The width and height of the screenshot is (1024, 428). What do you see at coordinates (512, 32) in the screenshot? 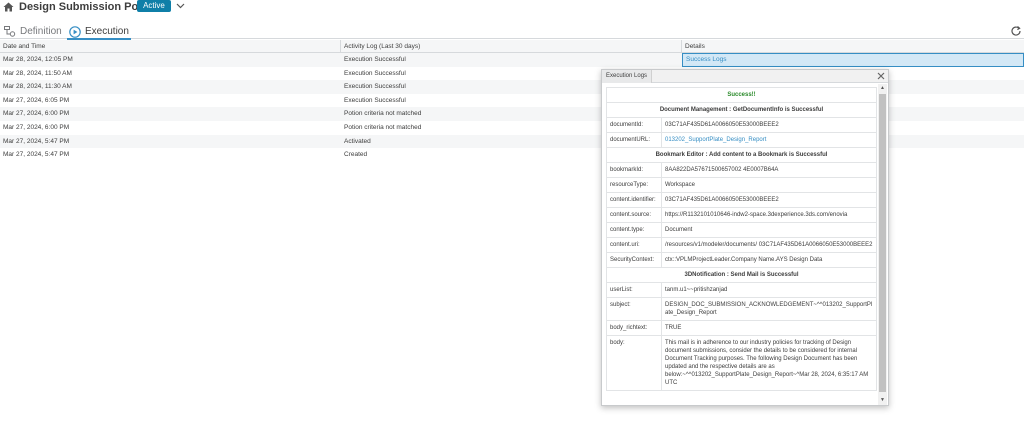
I see `tab-bar: Definition Execution` at bounding box center [512, 32].